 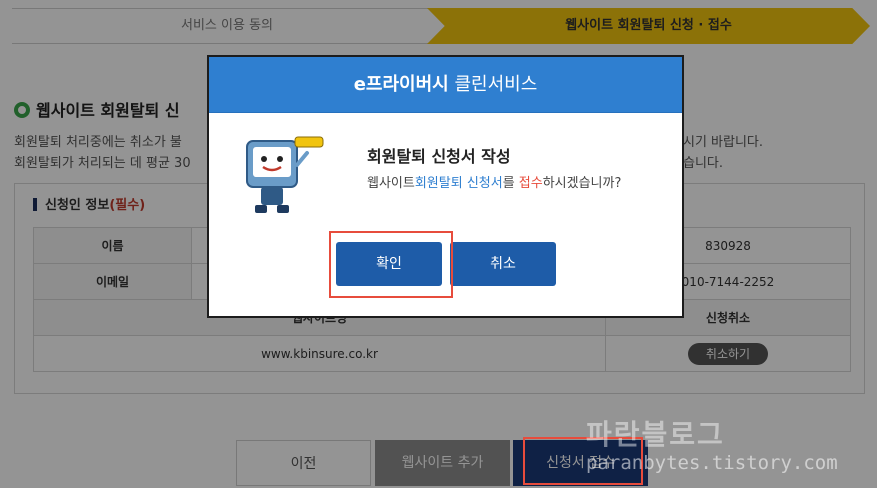 What do you see at coordinates (655, 434) in the screenshot?
I see `watermark-title: 파란블로그` at bounding box center [655, 434].